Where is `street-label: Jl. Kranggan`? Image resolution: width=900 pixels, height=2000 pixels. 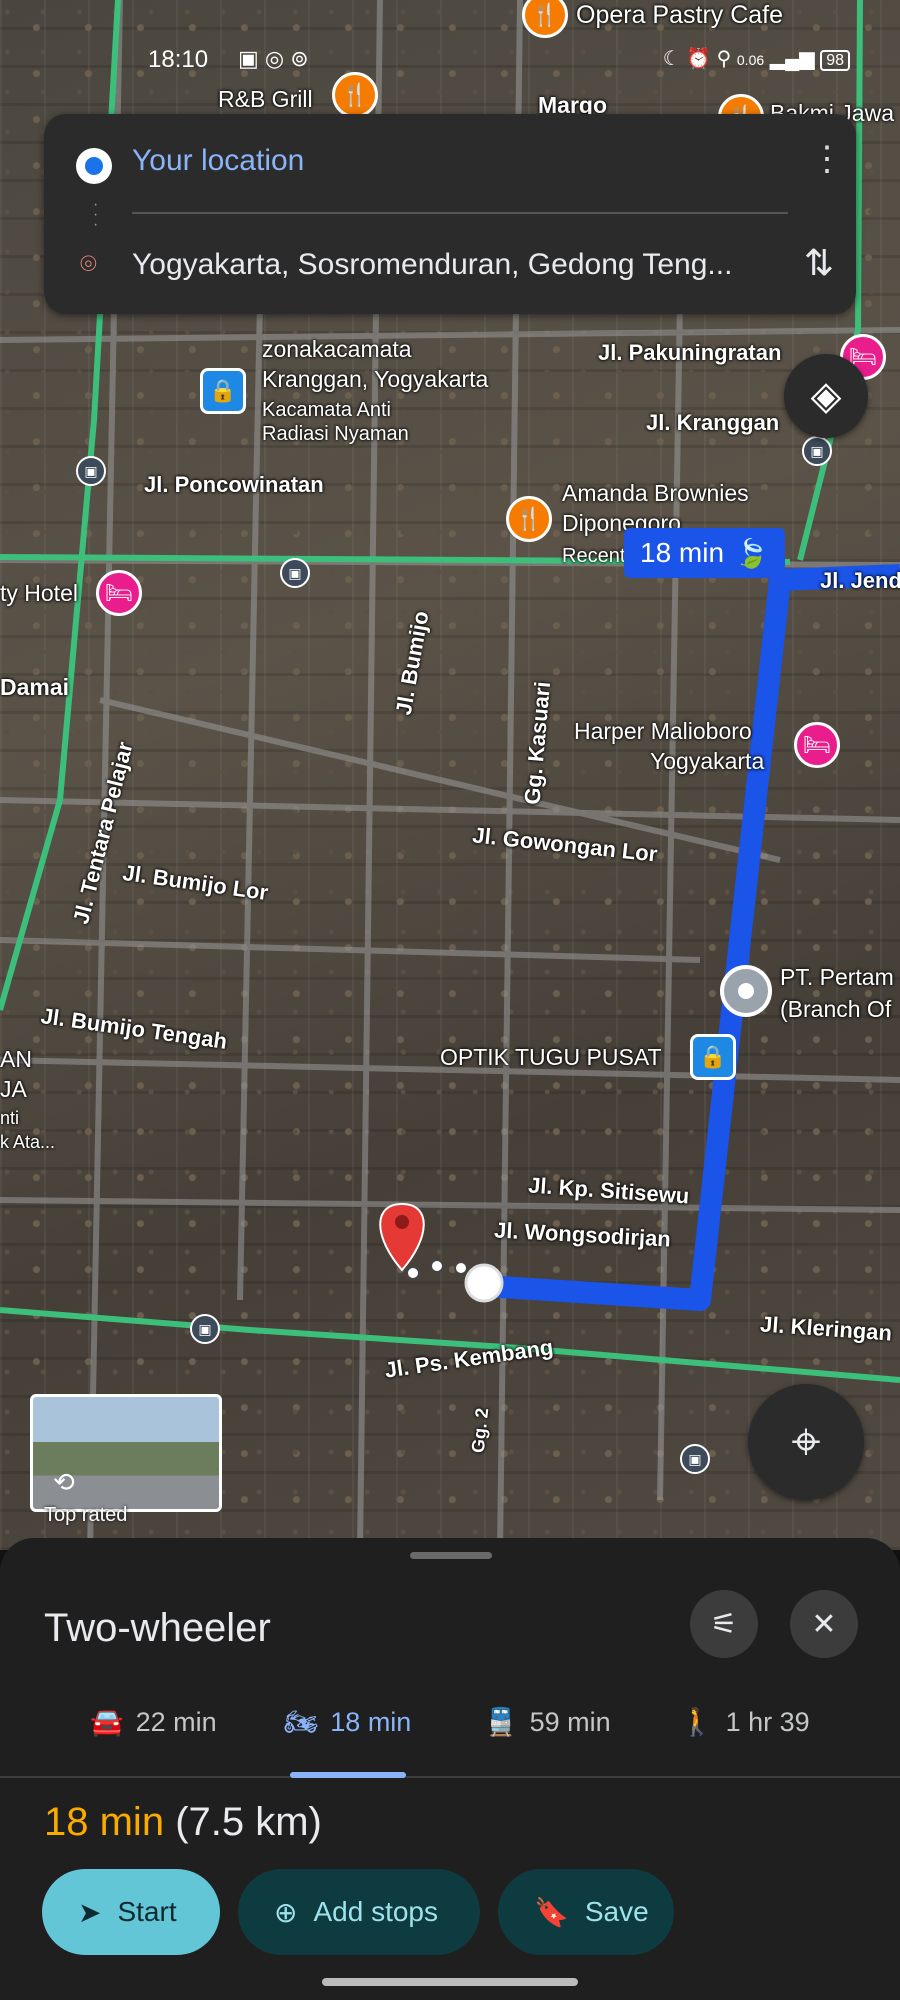 street-label: Jl. Kranggan is located at coordinates (713, 422).